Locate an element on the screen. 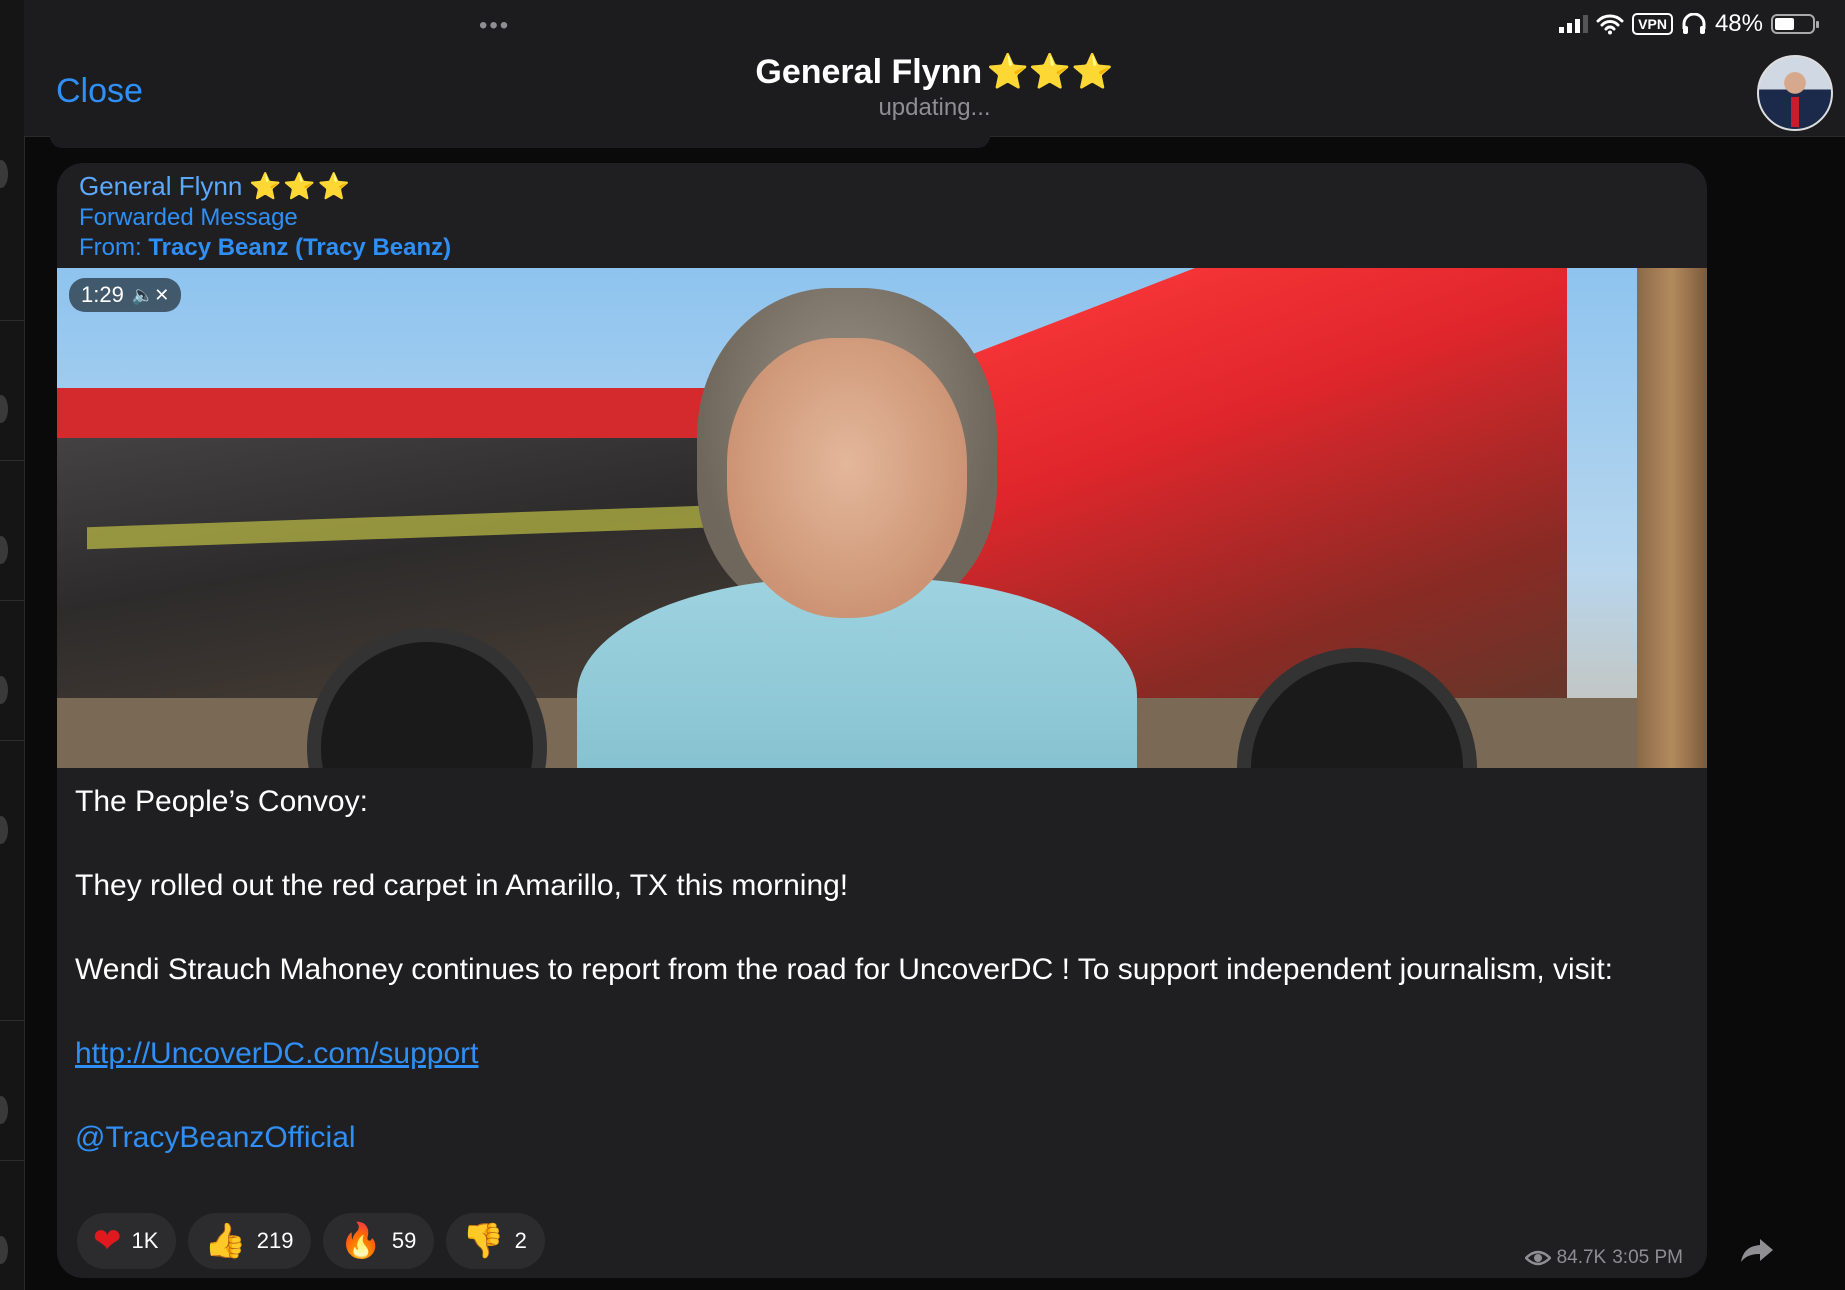  eye-icon is located at coordinates (1537, 1258).